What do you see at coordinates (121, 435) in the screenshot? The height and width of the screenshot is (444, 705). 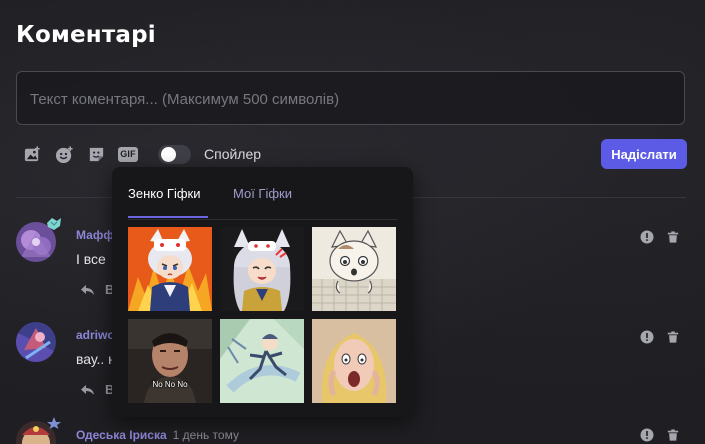 I see `author-name: Одеська Іриска` at bounding box center [121, 435].